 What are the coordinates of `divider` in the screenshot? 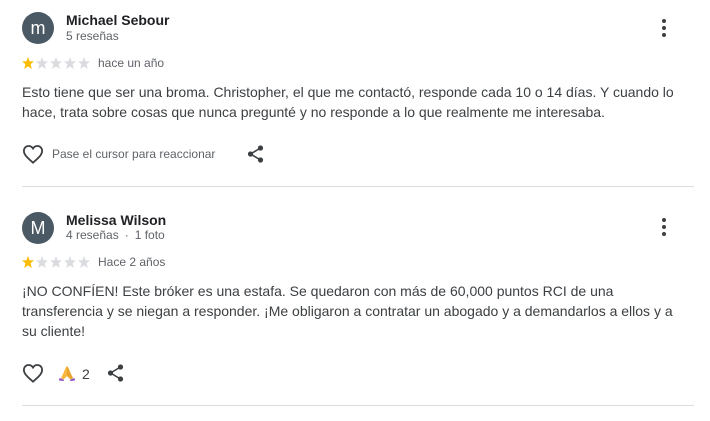 It's located at (358, 405).